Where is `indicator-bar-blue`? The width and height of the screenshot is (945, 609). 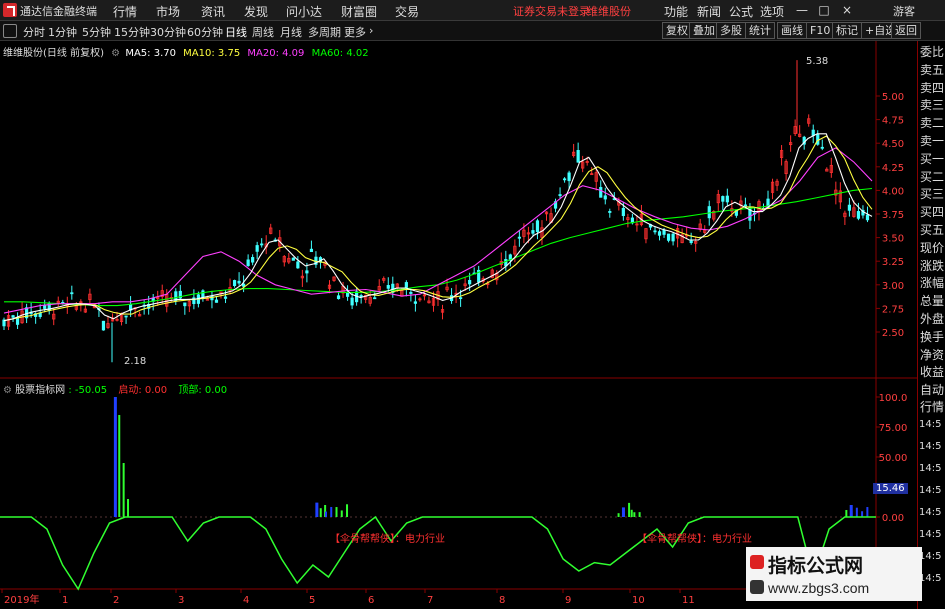 indicator-bar-blue is located at coordinates (115, 457).